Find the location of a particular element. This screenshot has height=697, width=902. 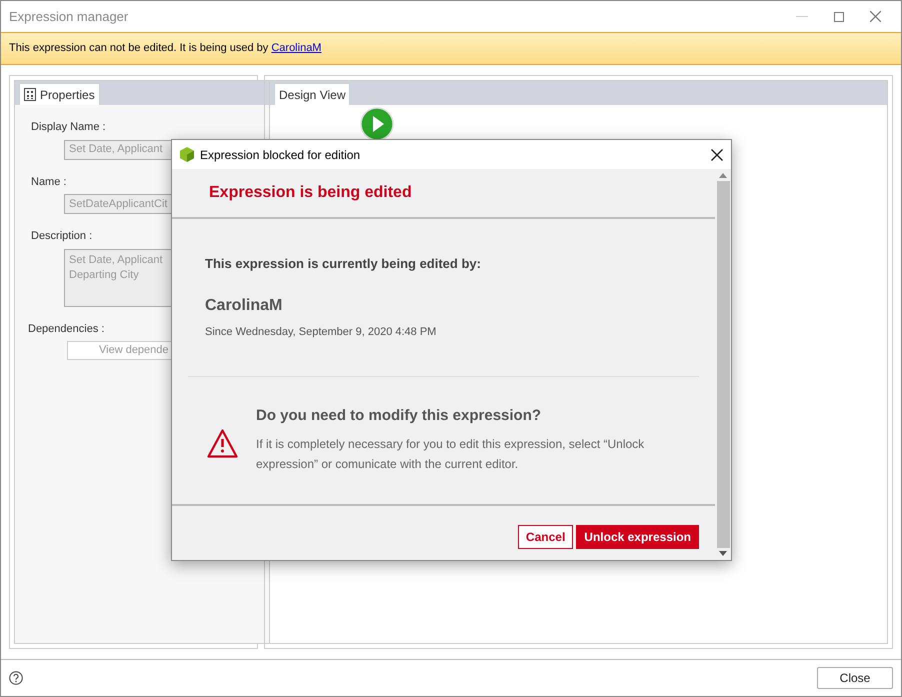

warning-text: This expression can not be edited. It is being used by is located at coordinates (139, 48).